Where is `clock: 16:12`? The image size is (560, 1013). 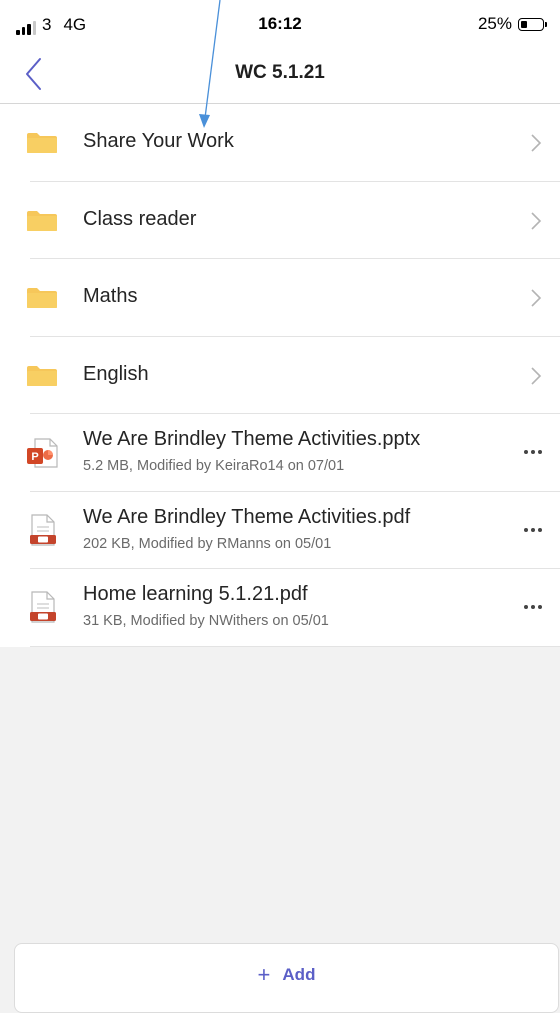
clock: 16:12 is located at coordinates (280, 23).